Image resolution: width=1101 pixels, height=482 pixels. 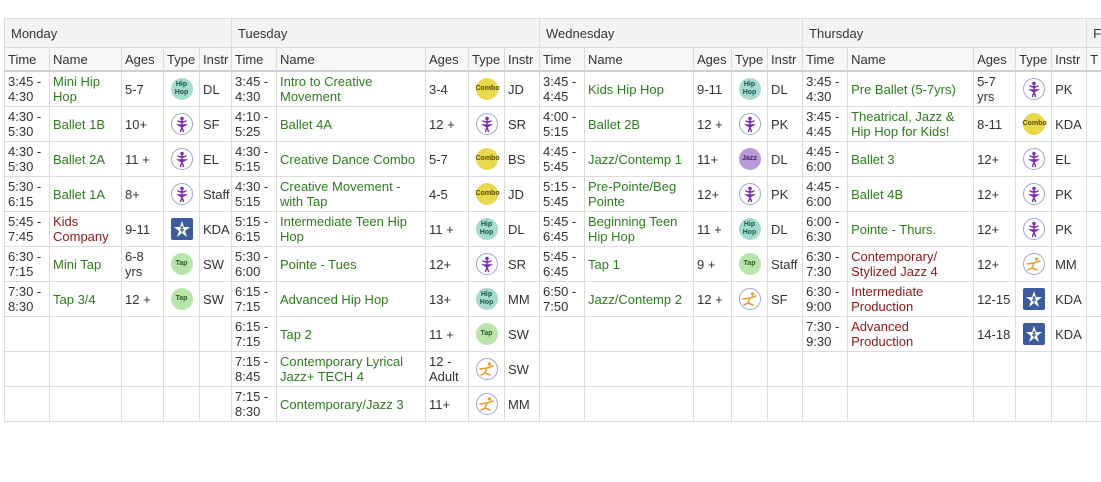 What do you see at coordinates (85, 299) in the screenshot?
I see `class-name-link: Tap 3/4` at bounding box center [85, 299].